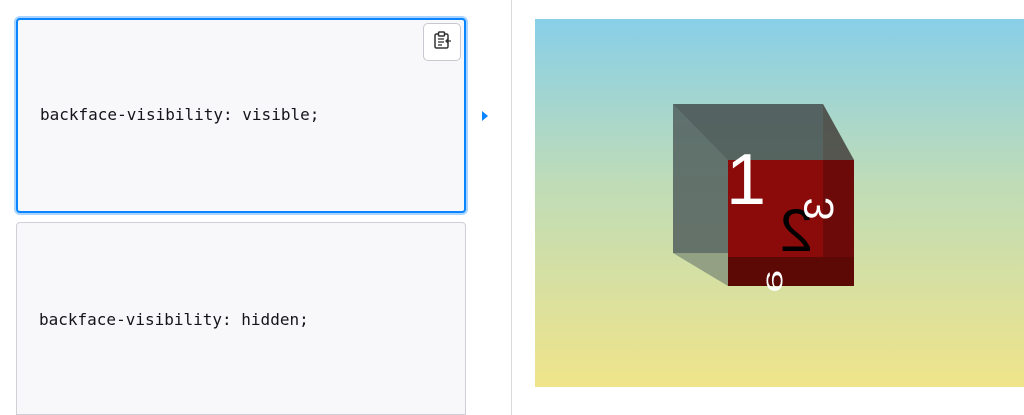 The width and height of the screenshot is (1024, 415). Describe the element at coordinates (746, 180) in the screenshot. I see `face-label-front: 1` at that location.